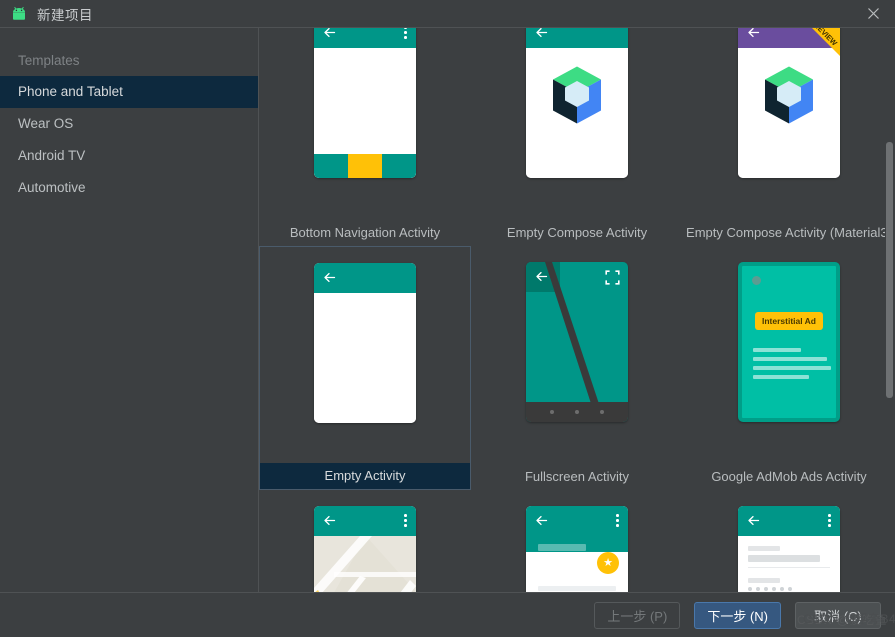 The image size is (895, 637). I want to click on template-label: Bottom Navigation Activity, so click(365, 232).